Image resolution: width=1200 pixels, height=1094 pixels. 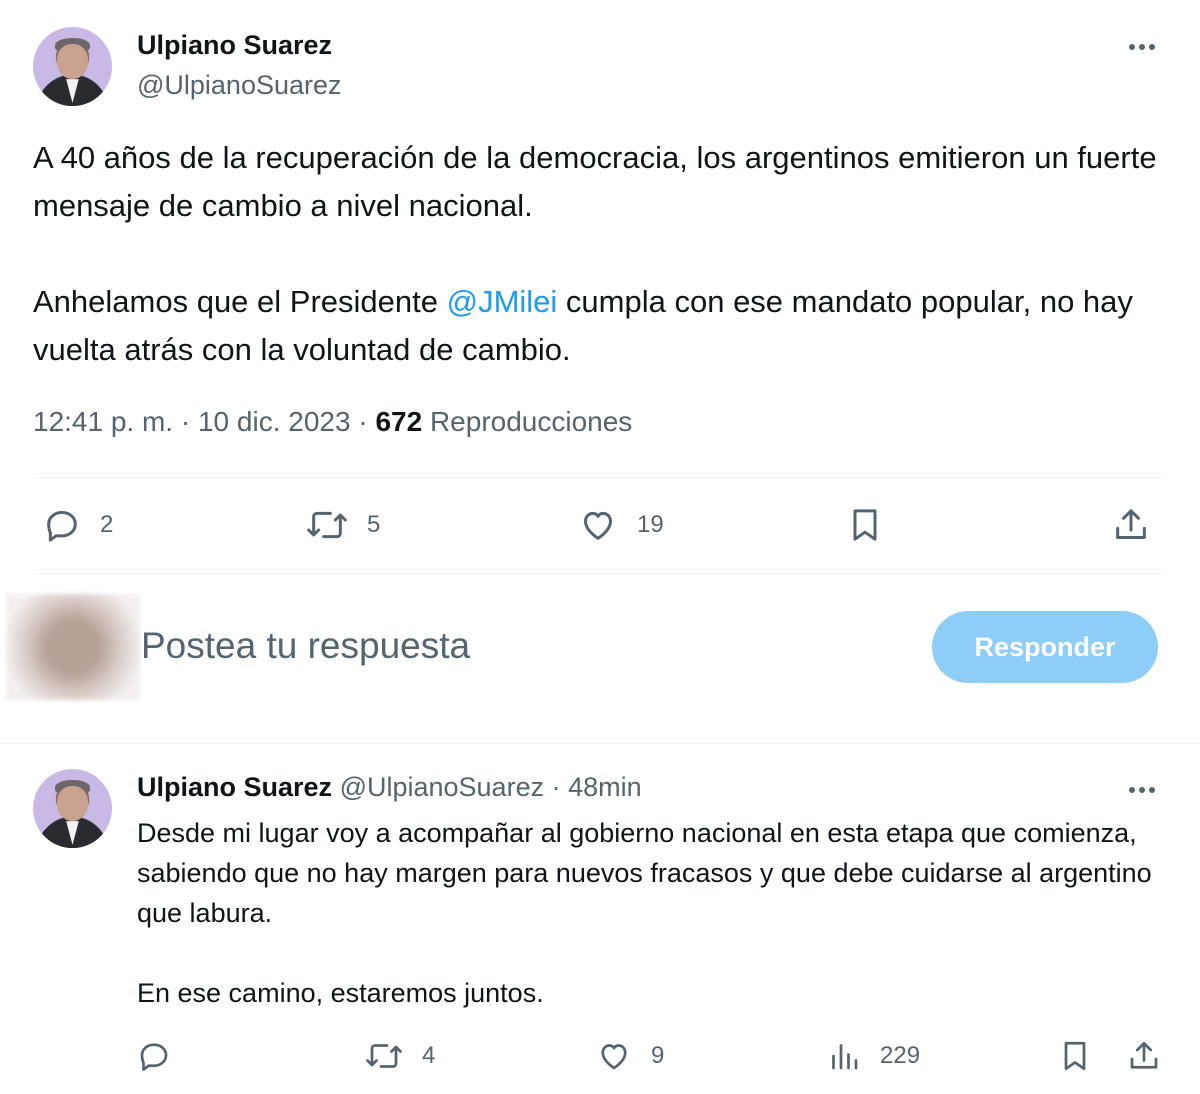 I want to click on reply-header: Ulpiano Suarez @UlpianoSuarez · 48min, so click(x=389, y=787).